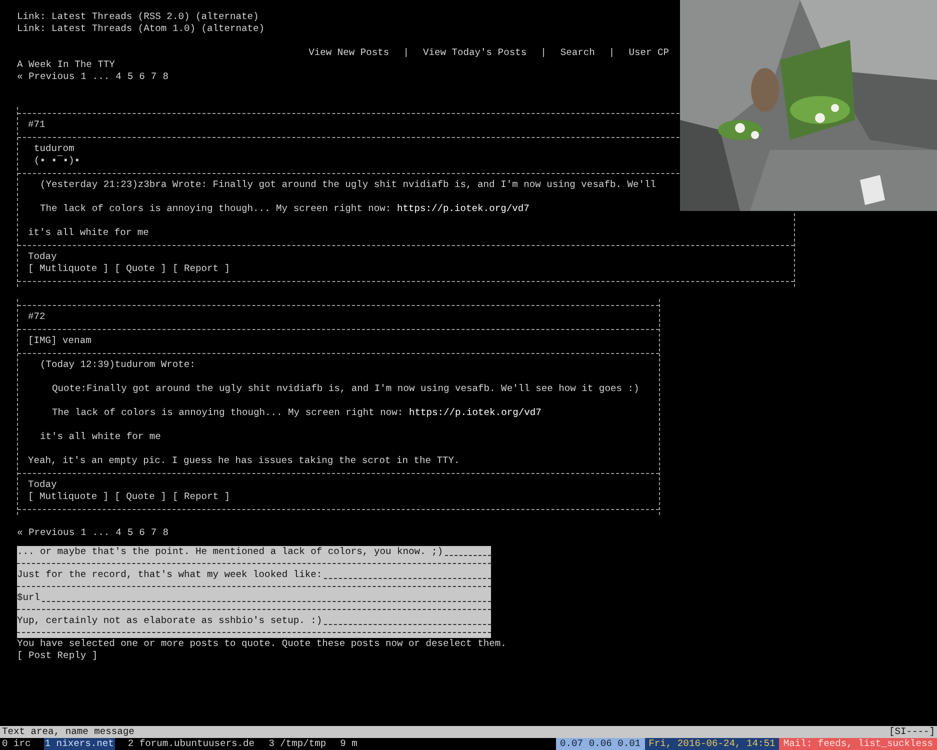 The width and height of the screenshot is (937, 750). What do you see at coordinates (16, 744) in the screenshot?
I see `window-tab: 0 irc` at bounding box center [16, 744].